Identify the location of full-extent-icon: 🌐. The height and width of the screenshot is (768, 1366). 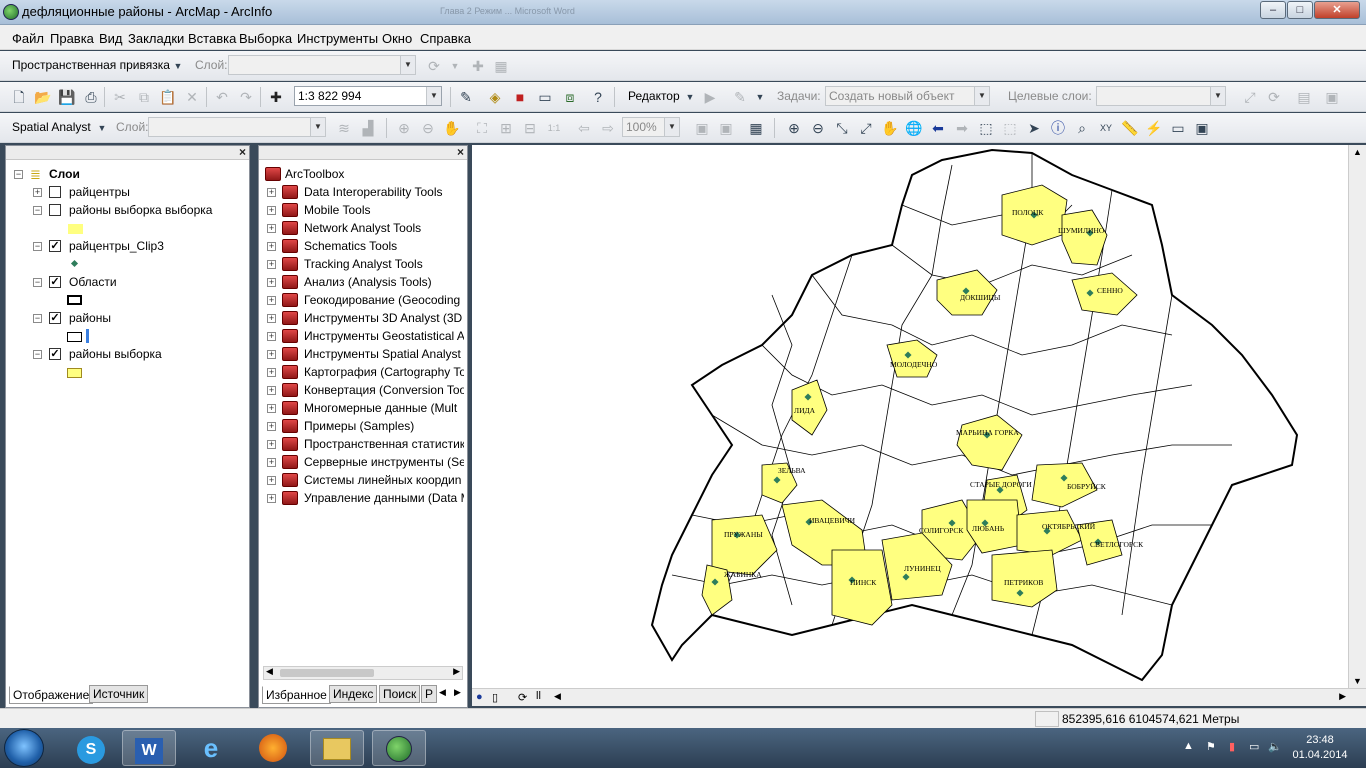
(914, 128).